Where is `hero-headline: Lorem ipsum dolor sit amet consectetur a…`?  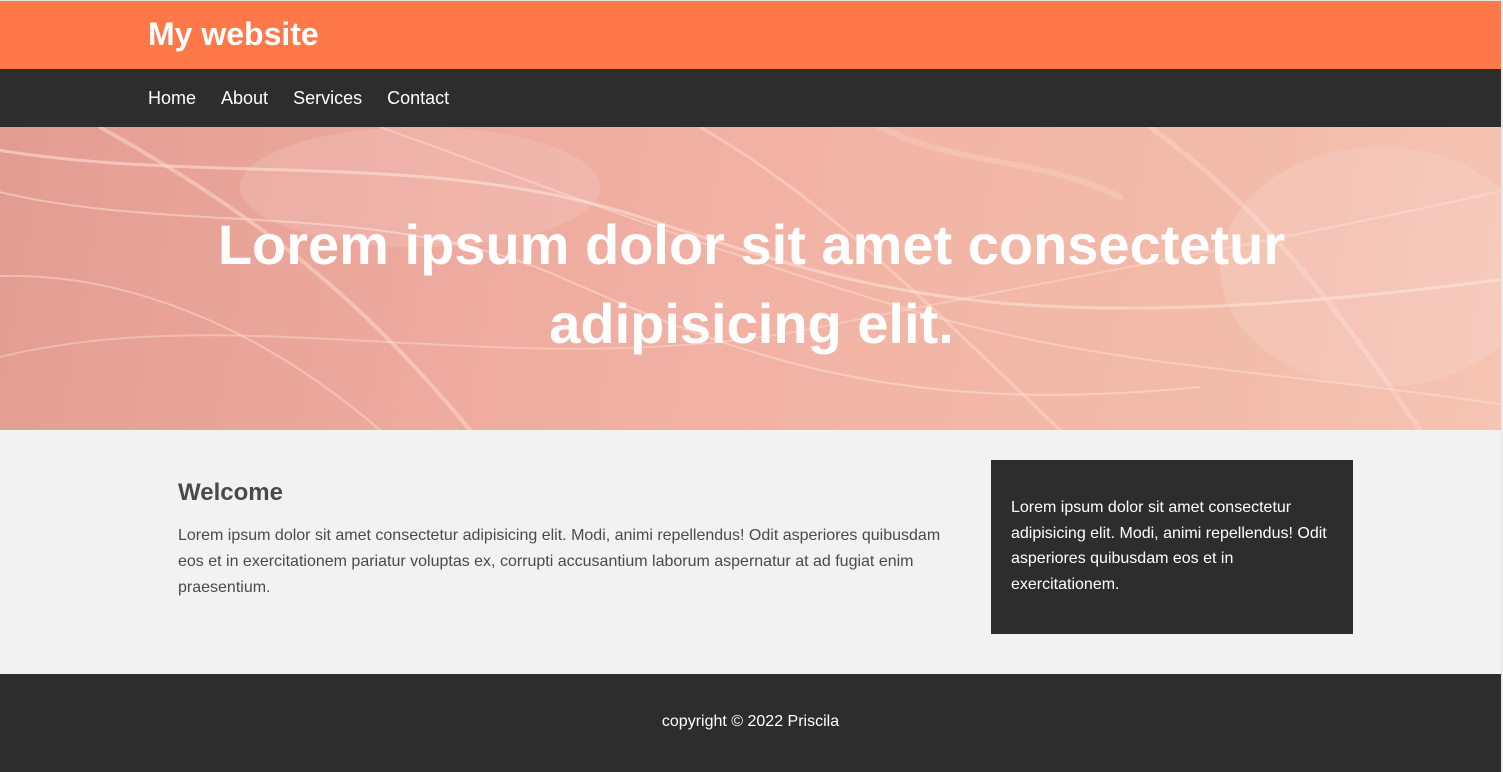 hero-headline: Lorem ipsum dolor sit amet consectetur a… is located at coordinates (751, 284).